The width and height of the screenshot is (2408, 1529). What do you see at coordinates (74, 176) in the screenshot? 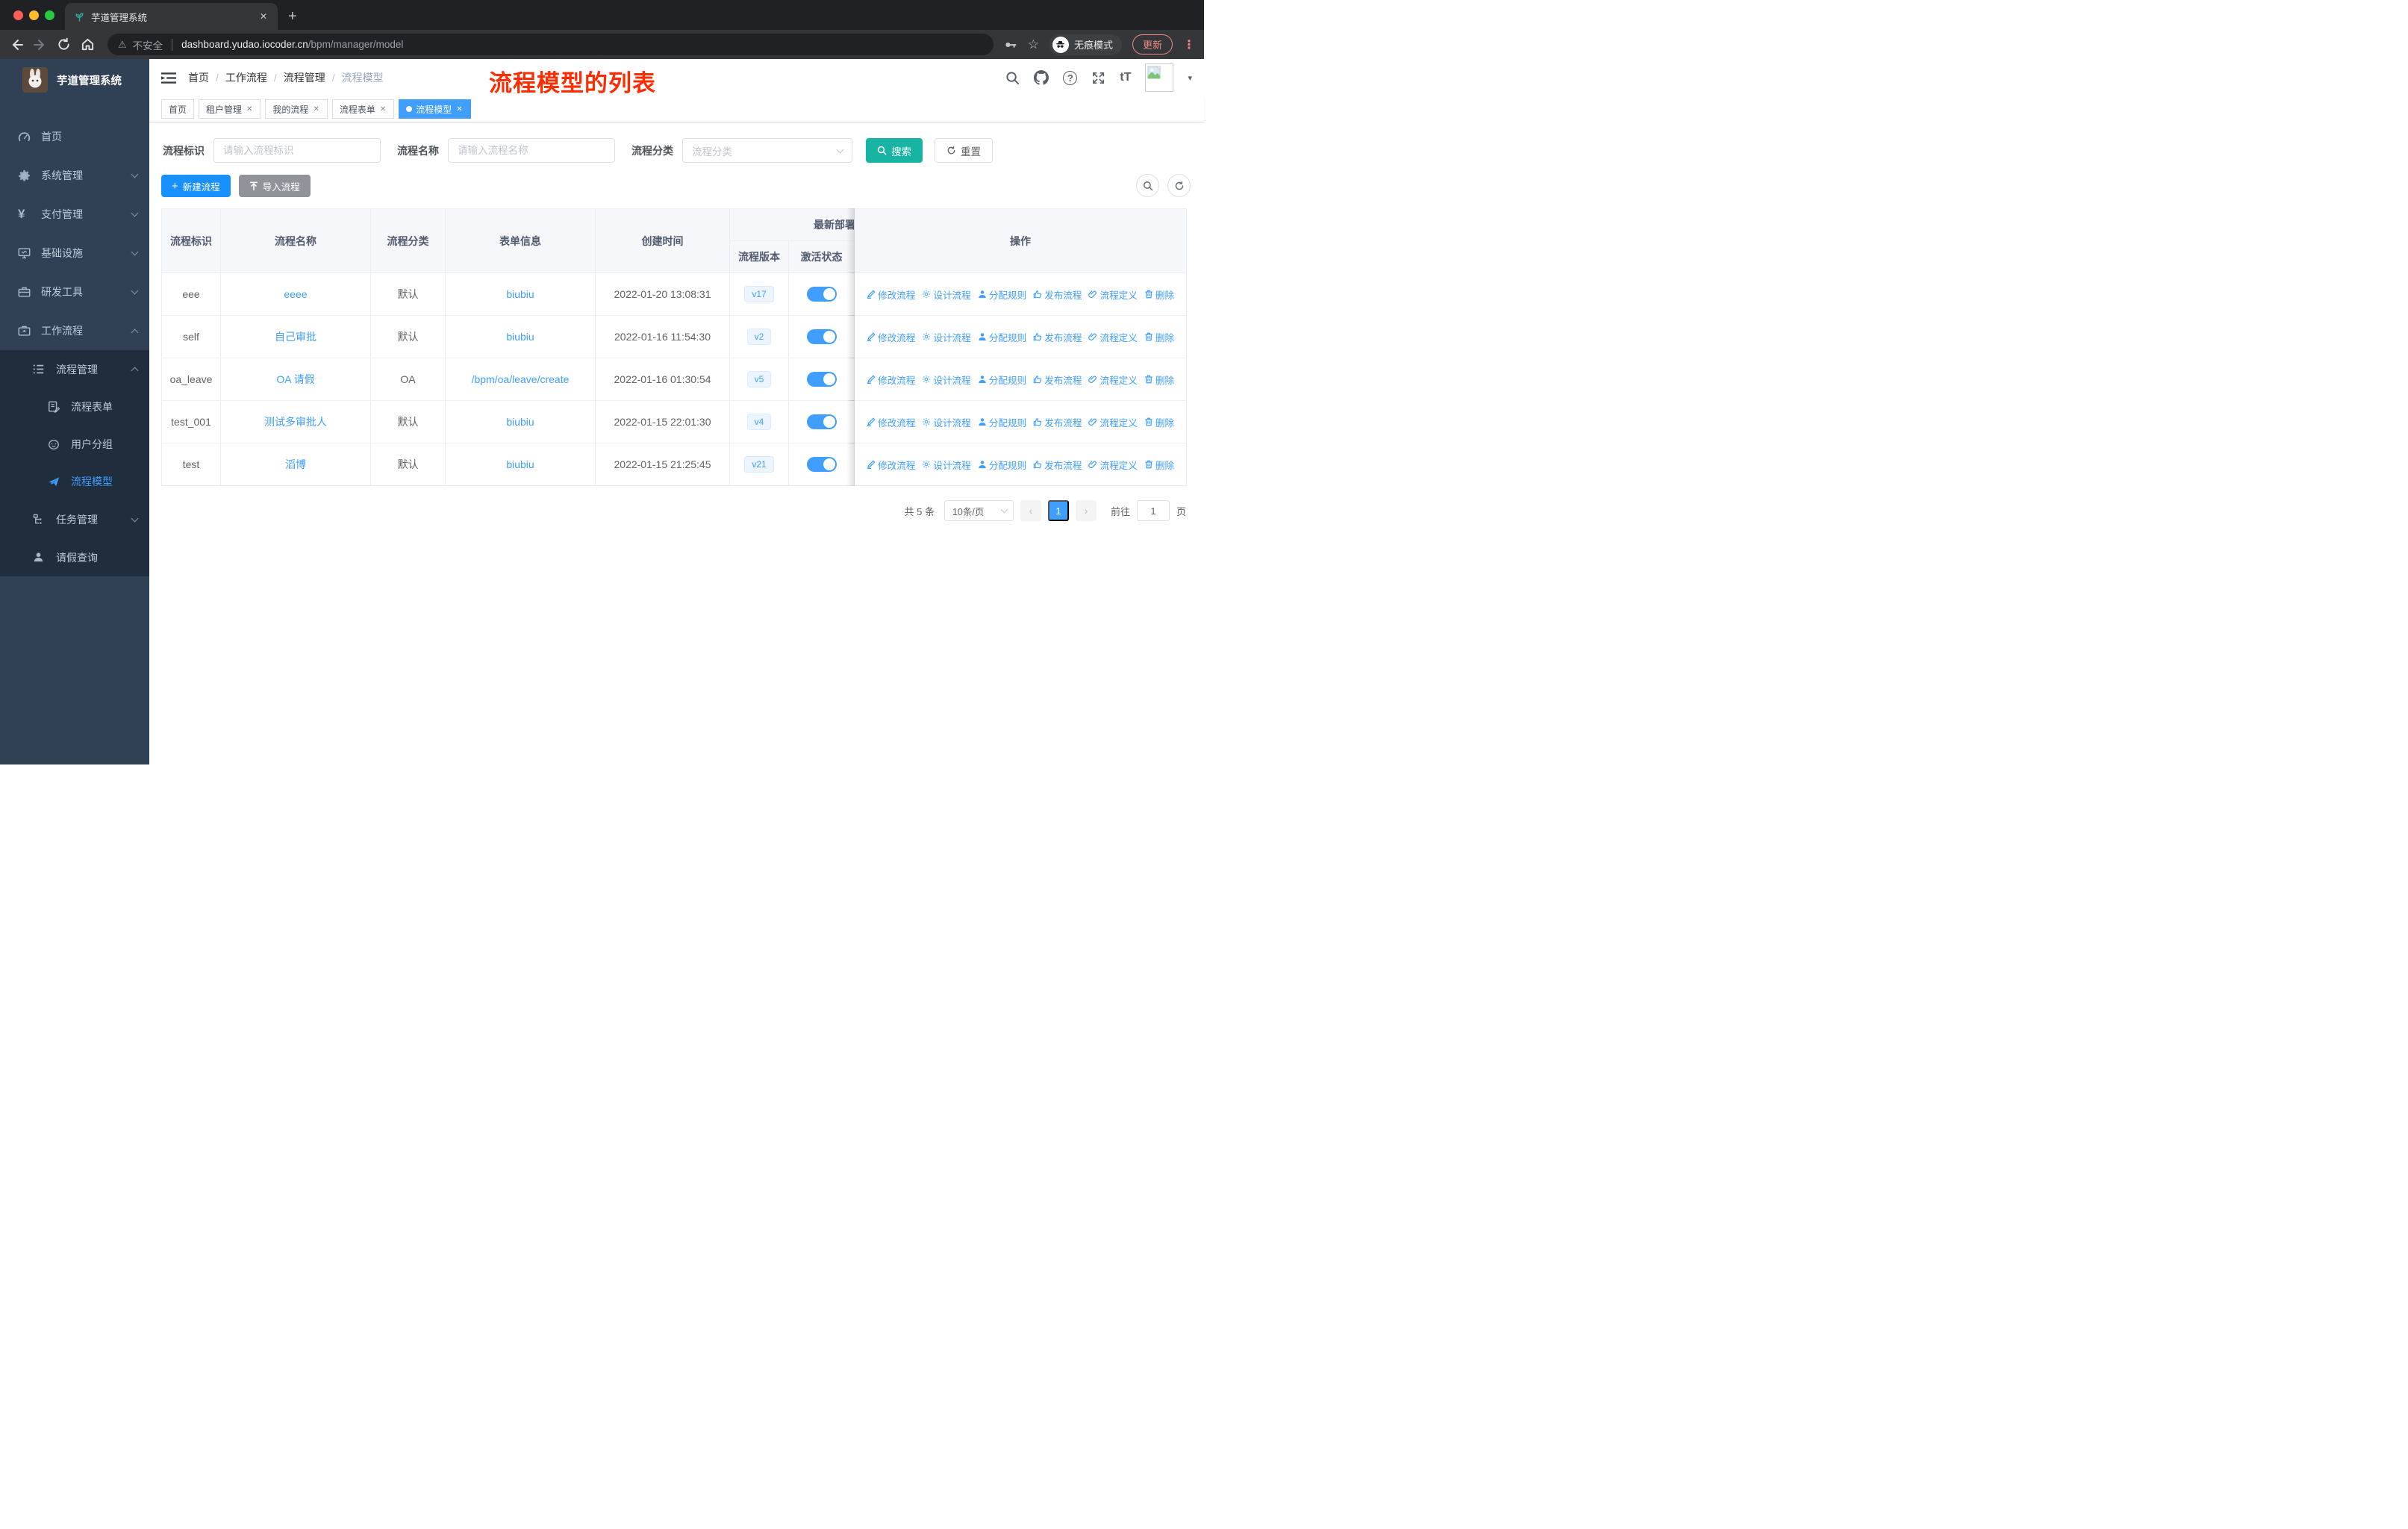
I see `sidebar-item-system: 系统管理` at bounding box center [74, 176].